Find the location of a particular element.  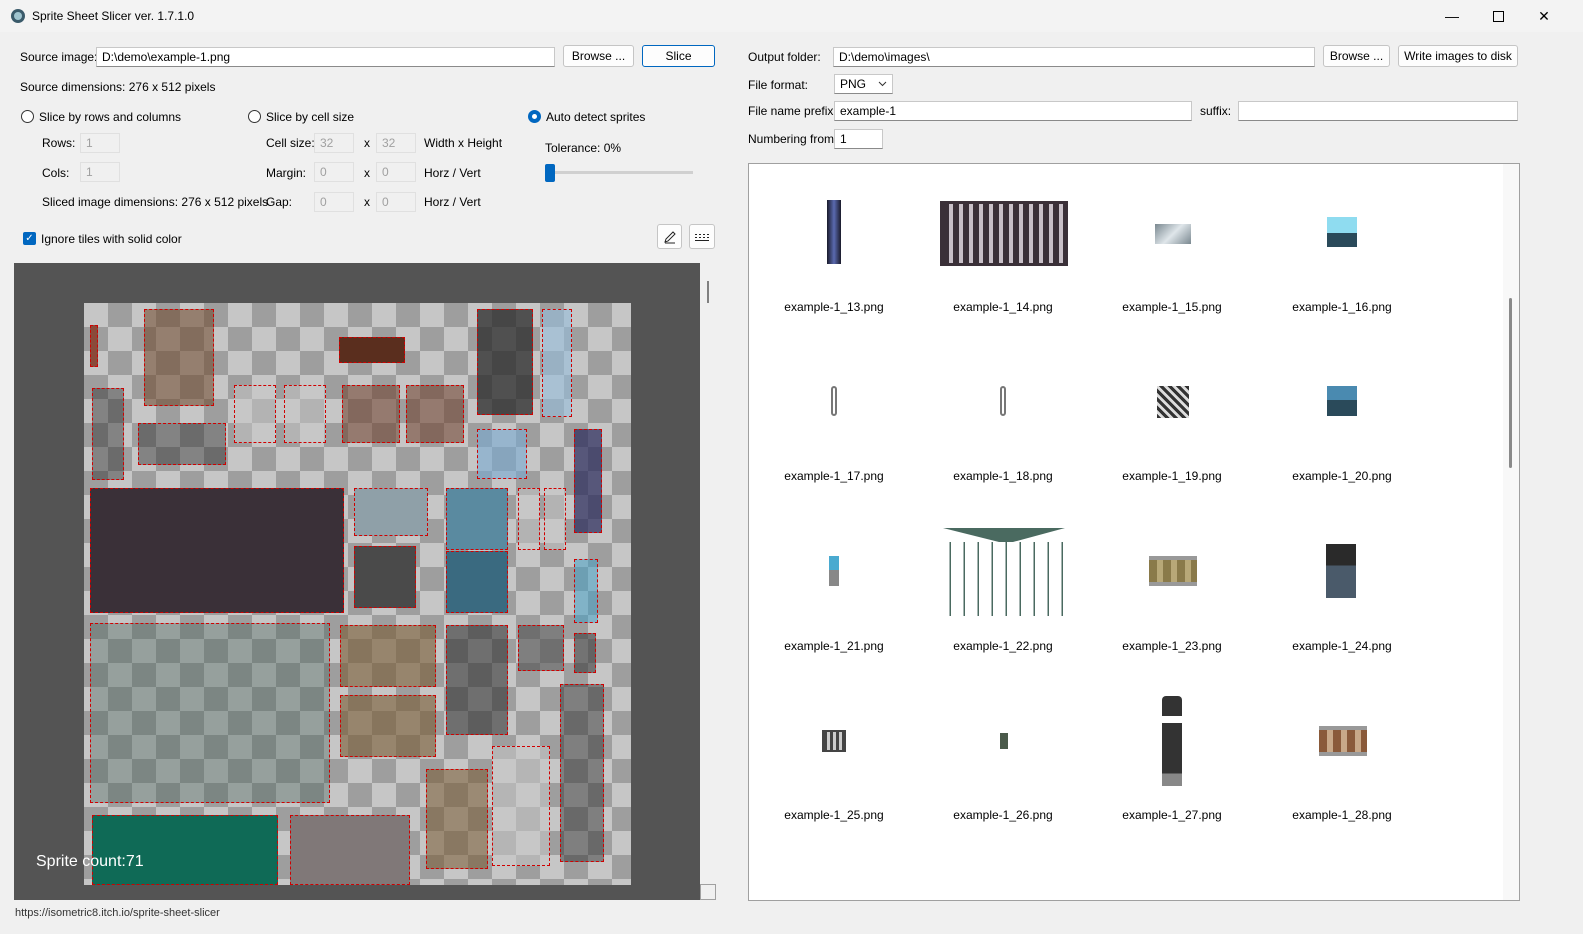

pencil-icon is located at coordinates (669, 236).